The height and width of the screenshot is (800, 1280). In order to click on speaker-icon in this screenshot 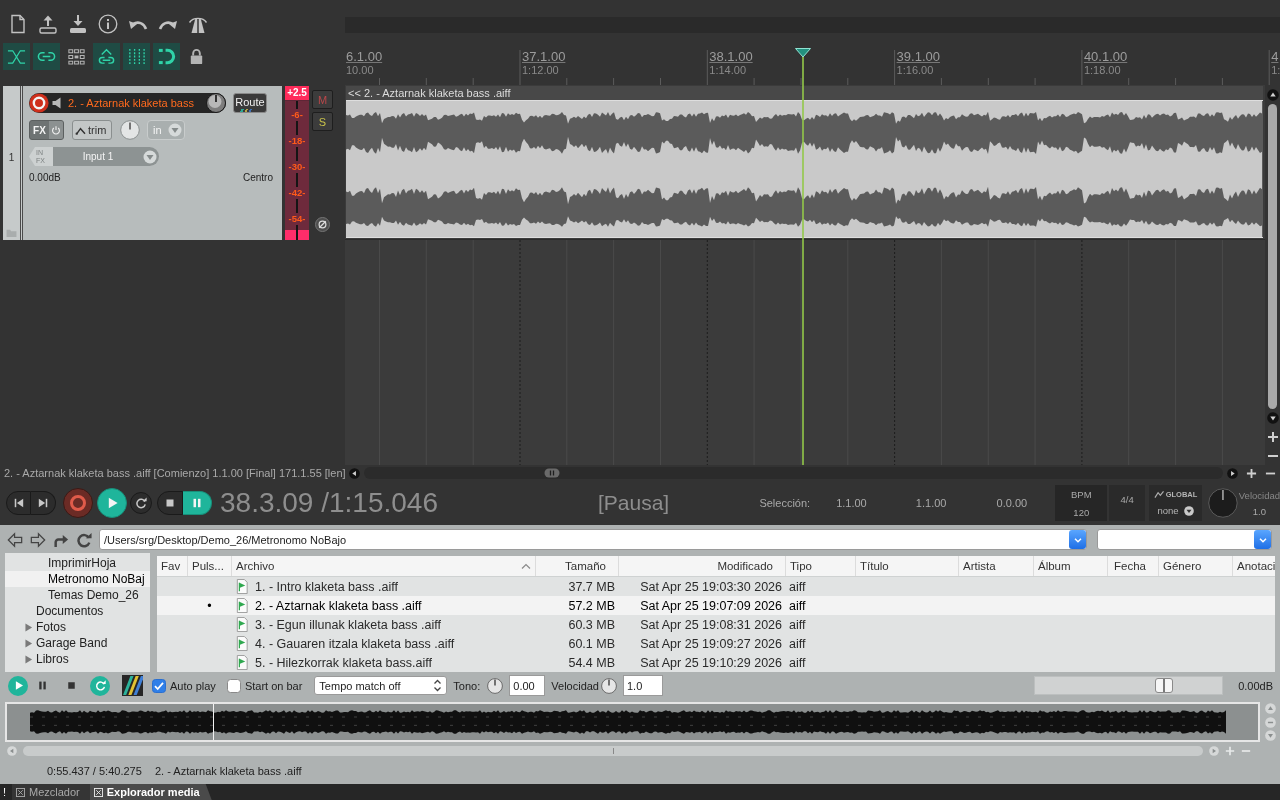, I will do `click(57, 103)`.